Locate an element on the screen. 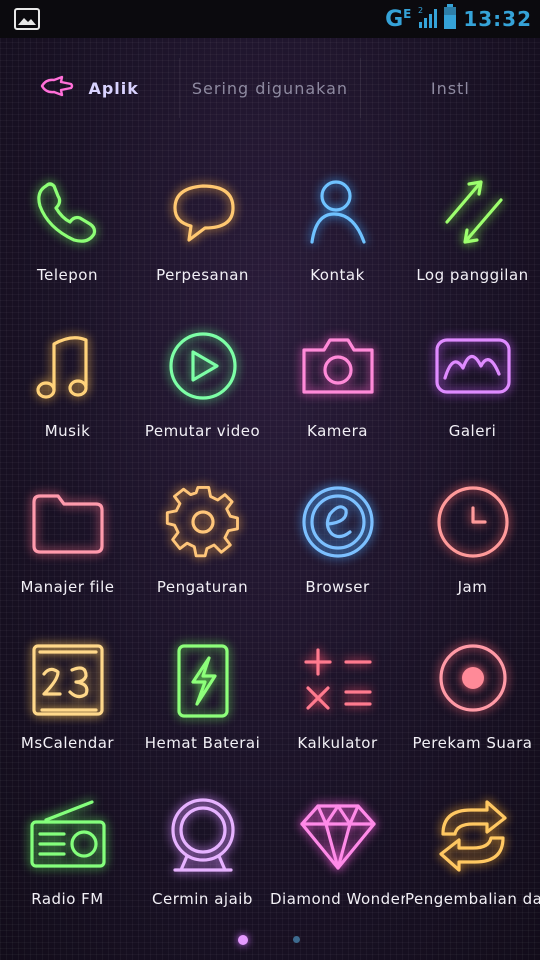 The height and width of the screenshot is (960, 540). contact-person-icon is located at coordinates (338, 212).